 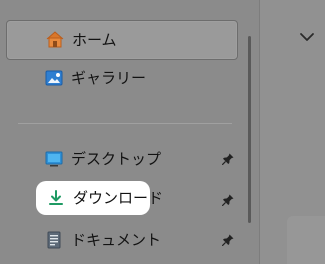 I want to click on sidebar-item-home: ホーム, so click(x=122, y=40).